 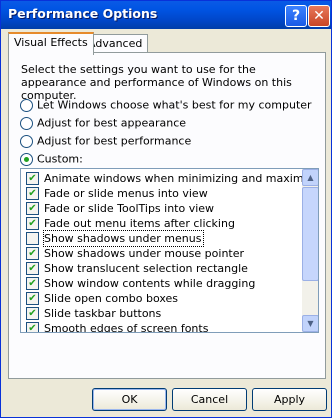 What do you see at coordinates (112, 123) in the screenshot?
I see `radio-label: Adjust for best appearance` at bounding box center [112, 123].